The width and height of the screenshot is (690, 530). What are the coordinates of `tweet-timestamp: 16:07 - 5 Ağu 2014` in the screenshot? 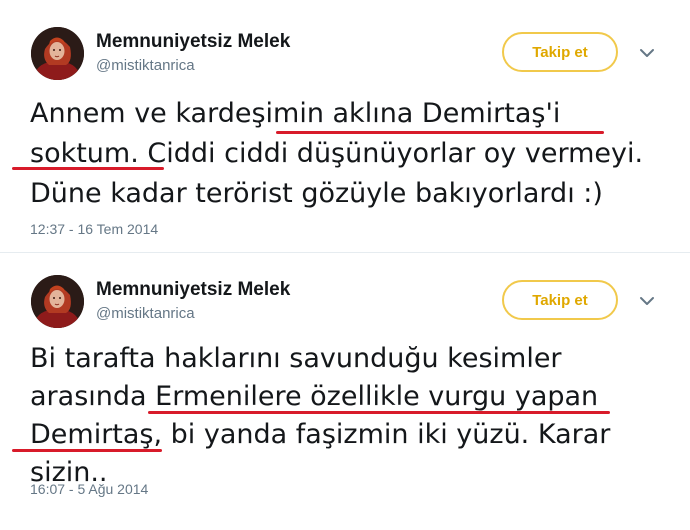 It's located at (89, 489).